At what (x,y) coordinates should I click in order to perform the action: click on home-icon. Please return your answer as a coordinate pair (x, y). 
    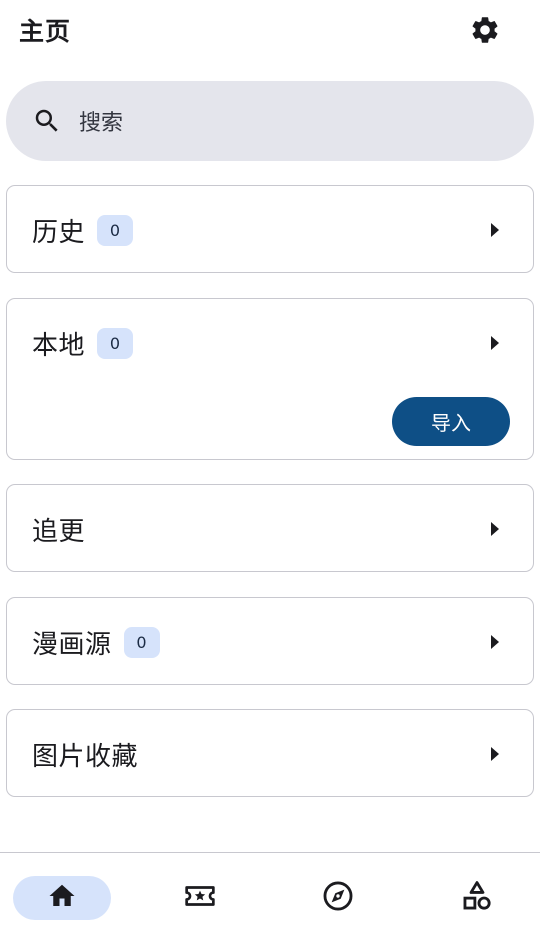
    Looking at the image, I should click on (62, 898).